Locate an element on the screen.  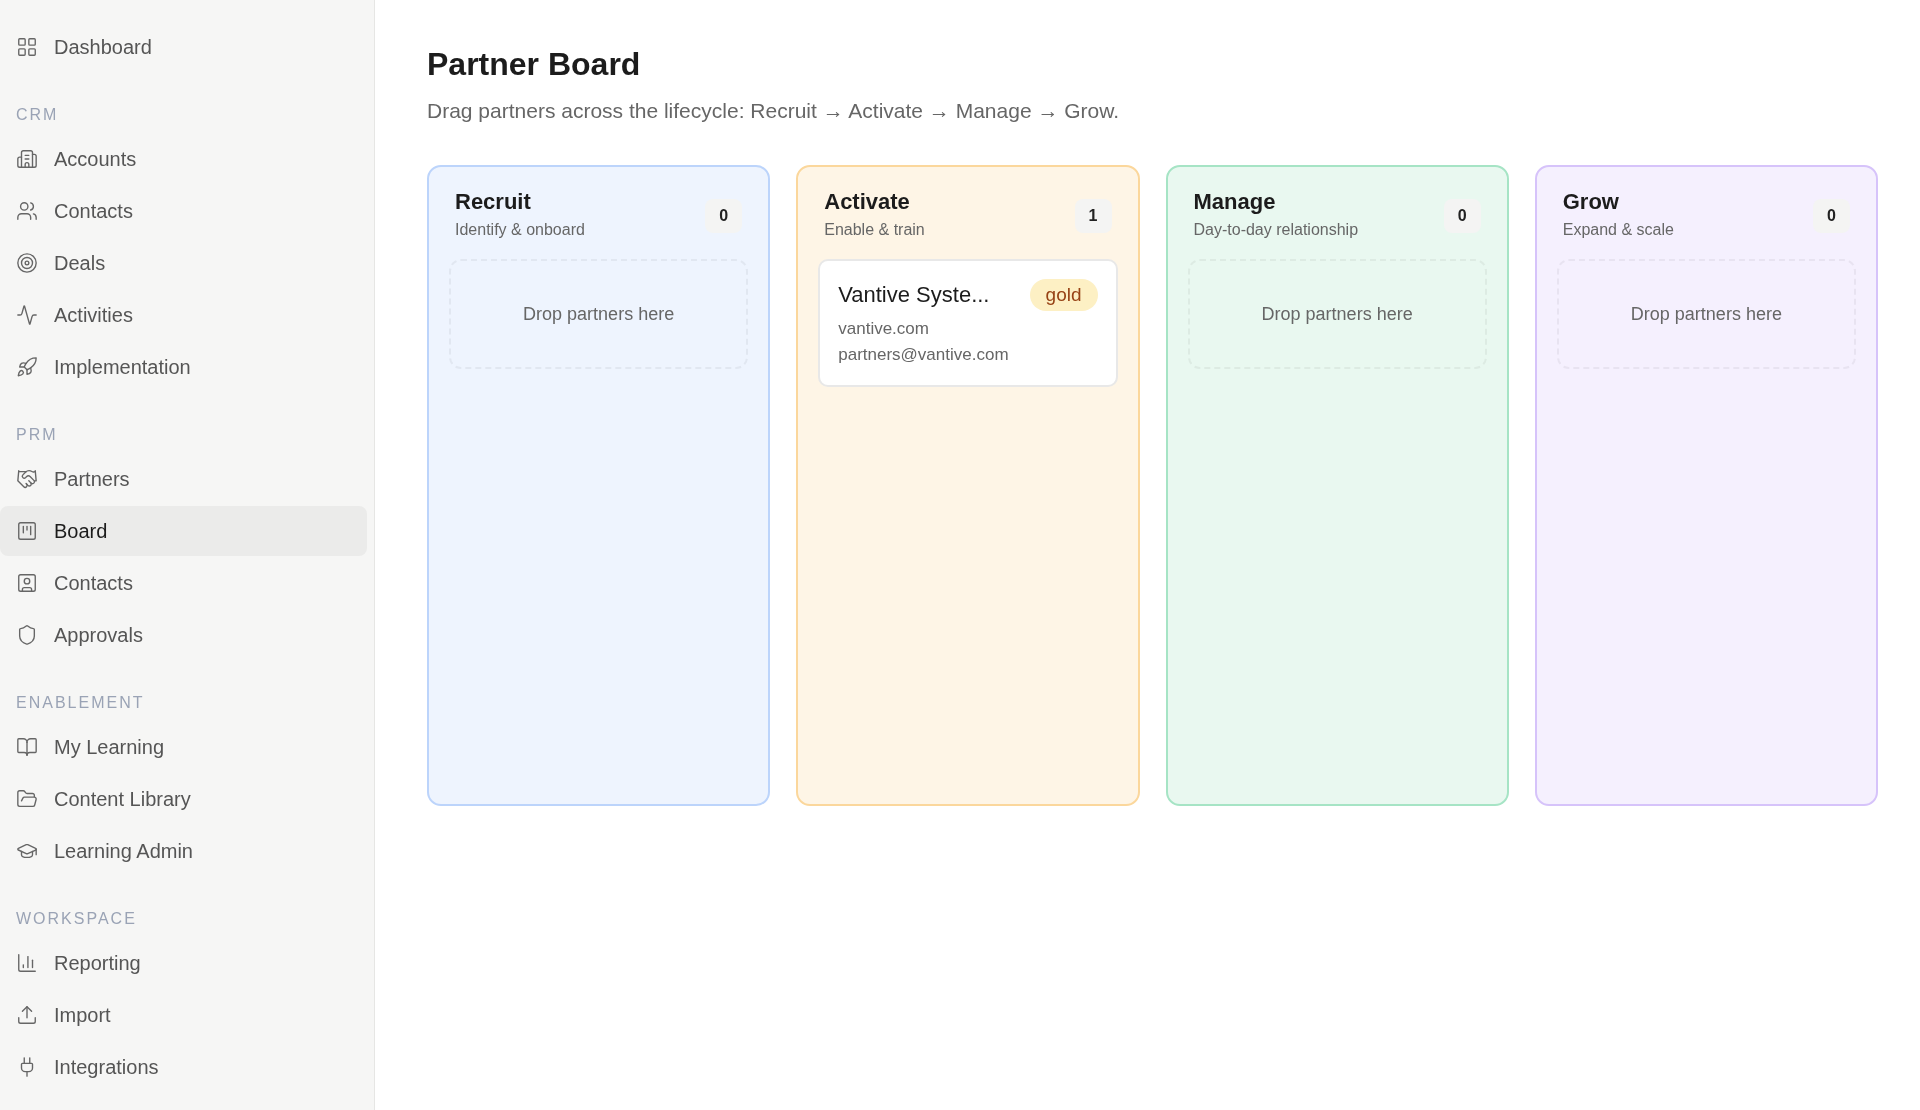
column-title: Grow is located at coordinates (1591, 202).